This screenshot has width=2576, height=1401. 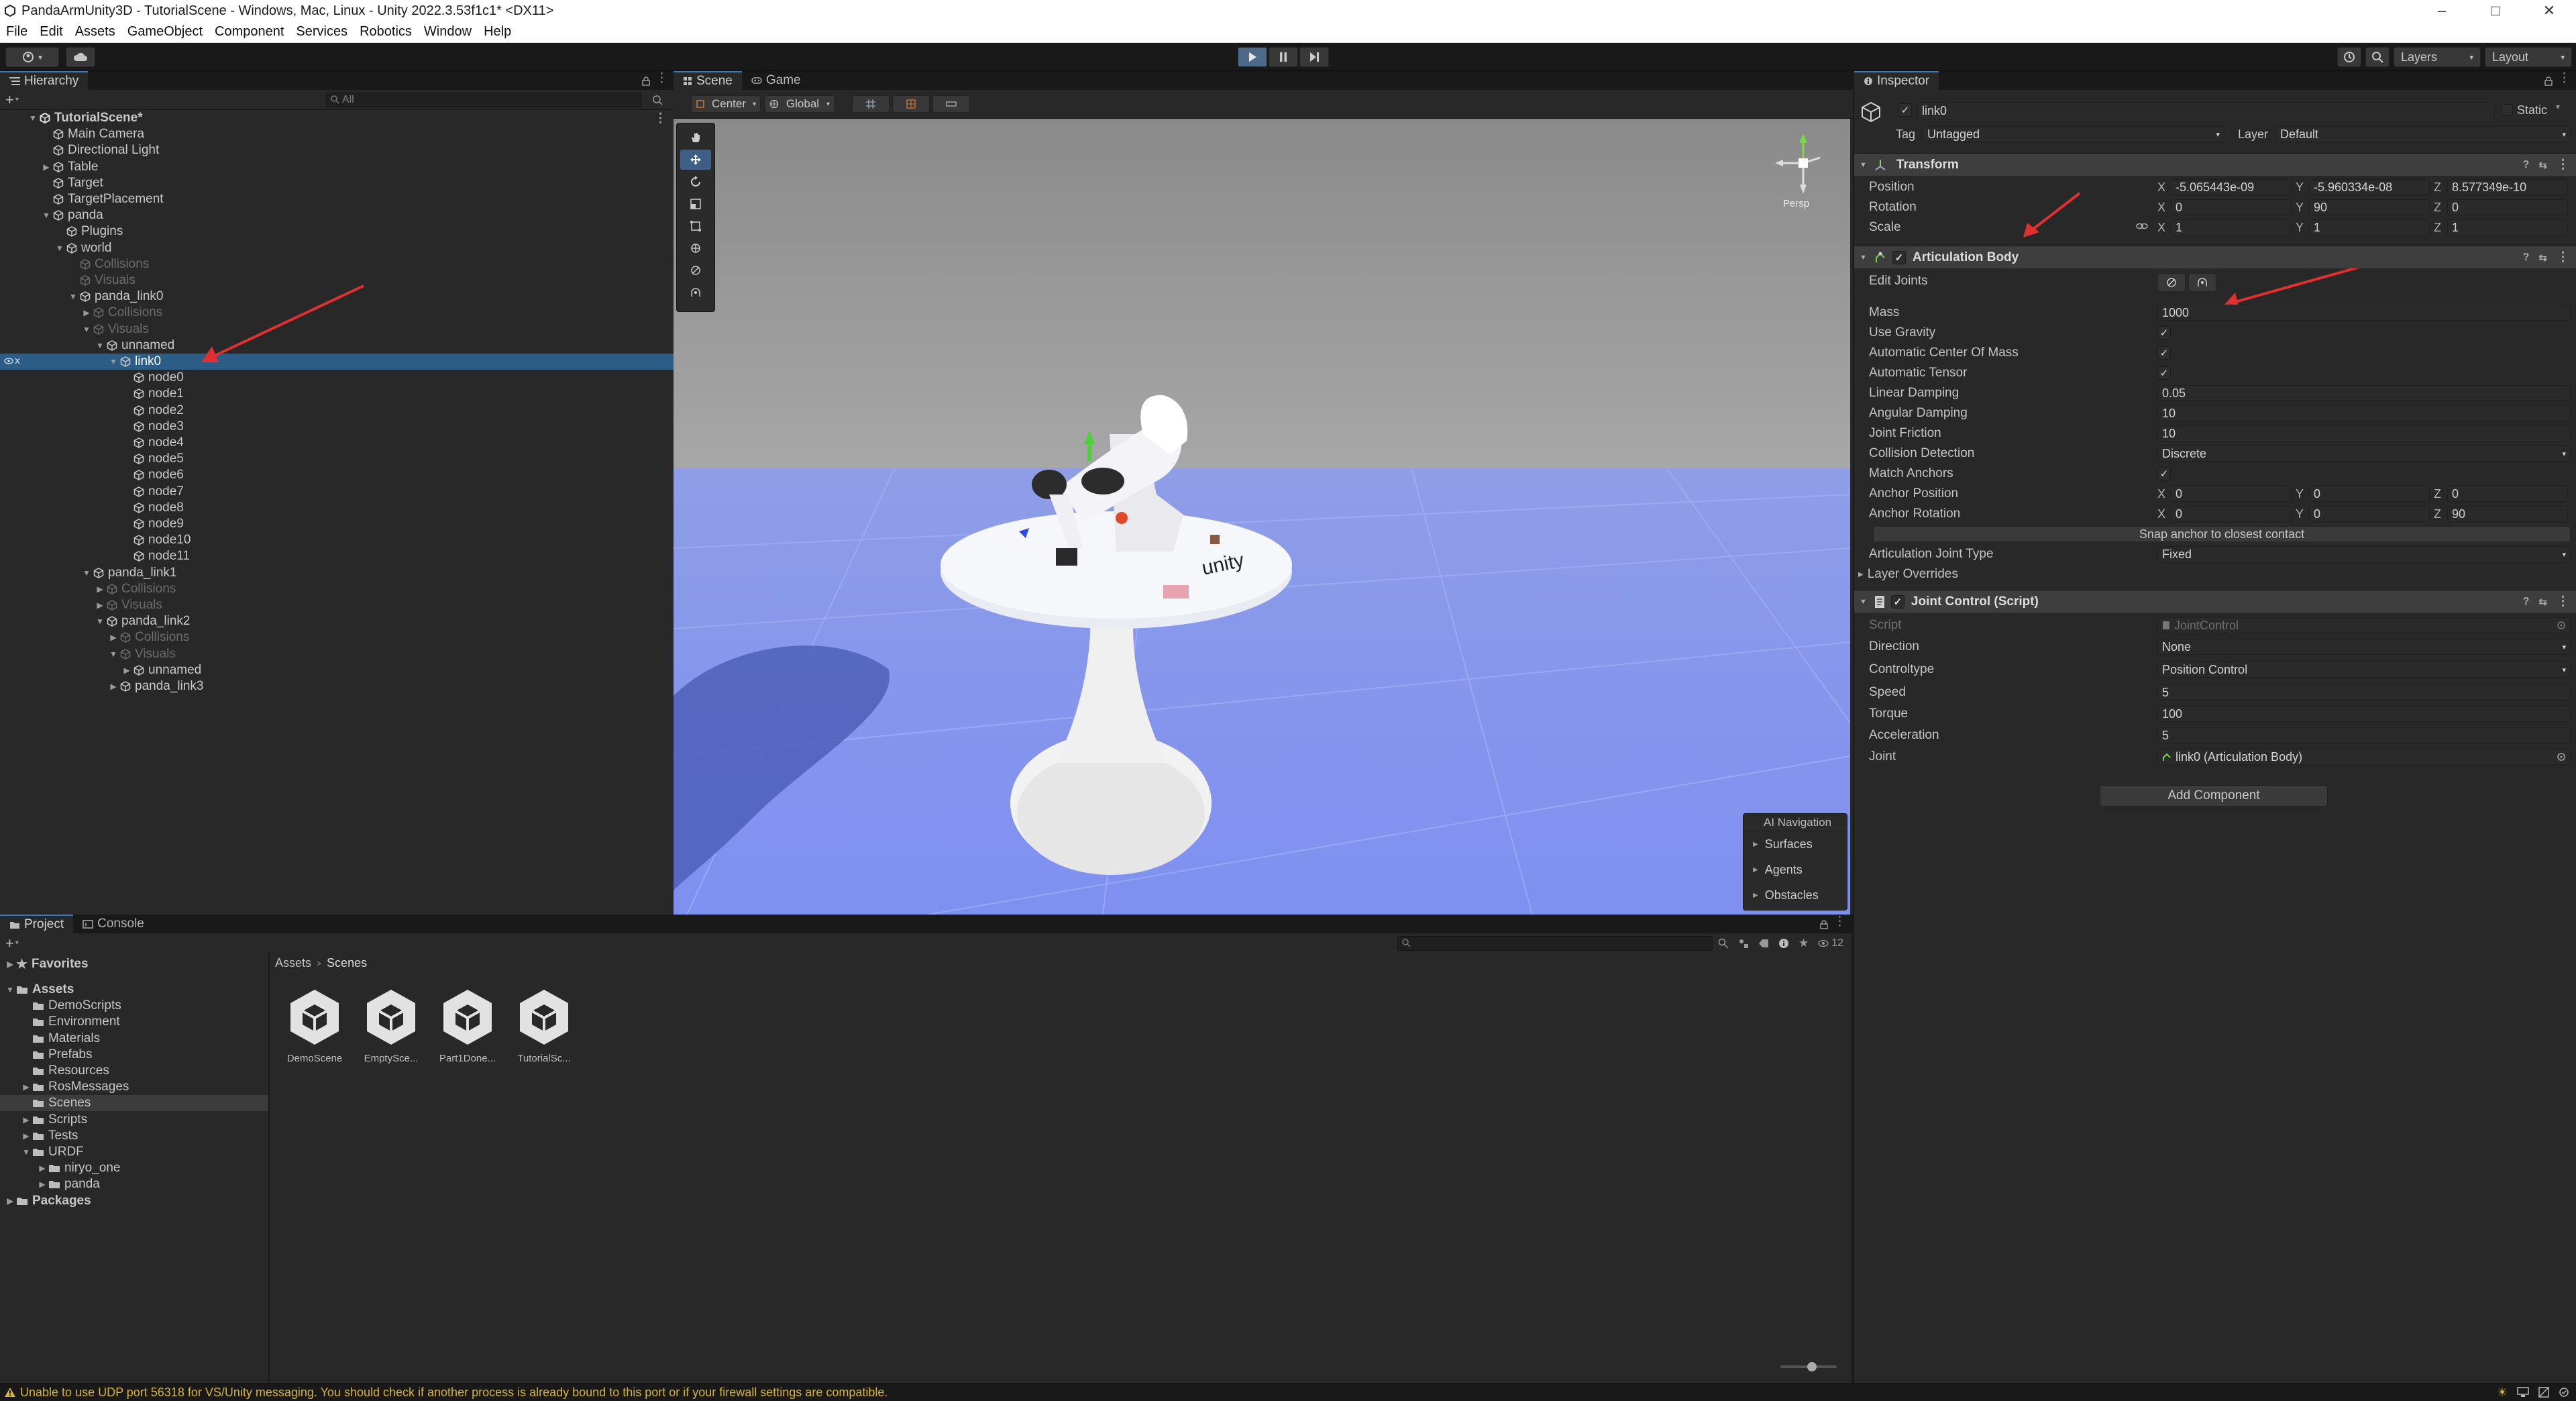 I want to click on network-icon, so click(x=2523, y=1392).